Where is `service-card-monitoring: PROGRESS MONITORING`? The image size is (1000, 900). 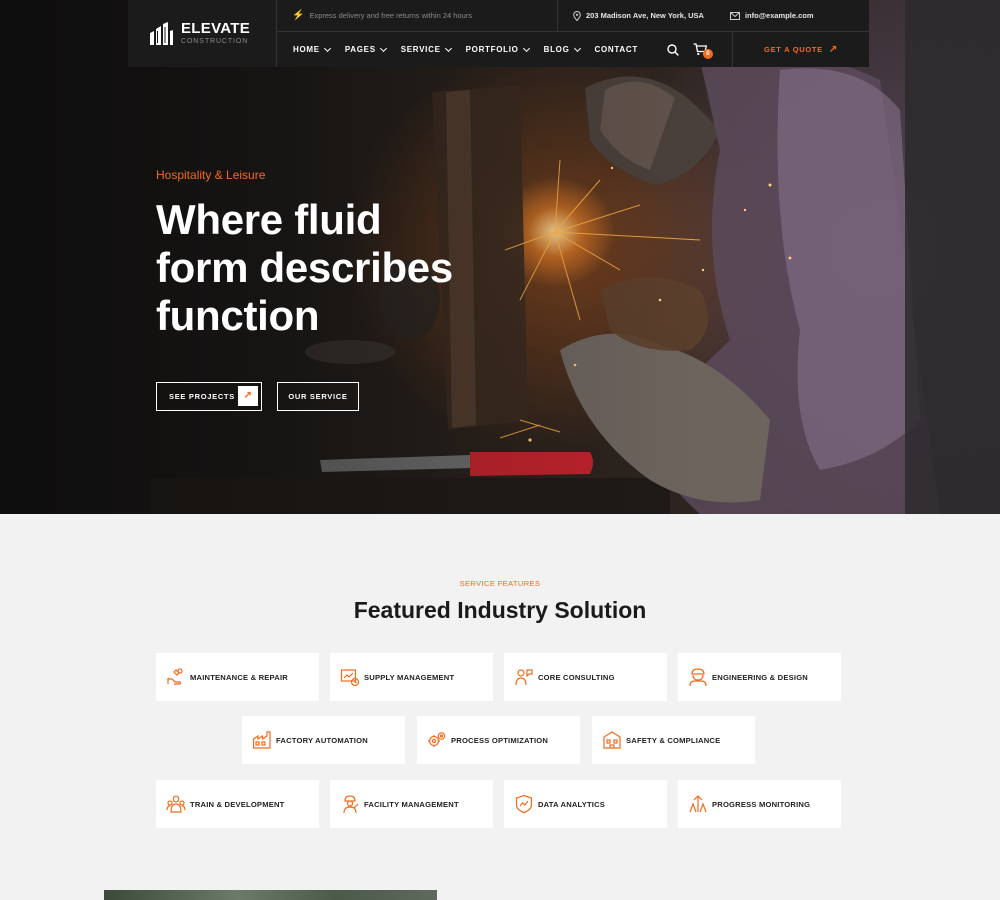
service-card-monitoring: PROGRESS MONITORING is located at coordinates (759, 804).